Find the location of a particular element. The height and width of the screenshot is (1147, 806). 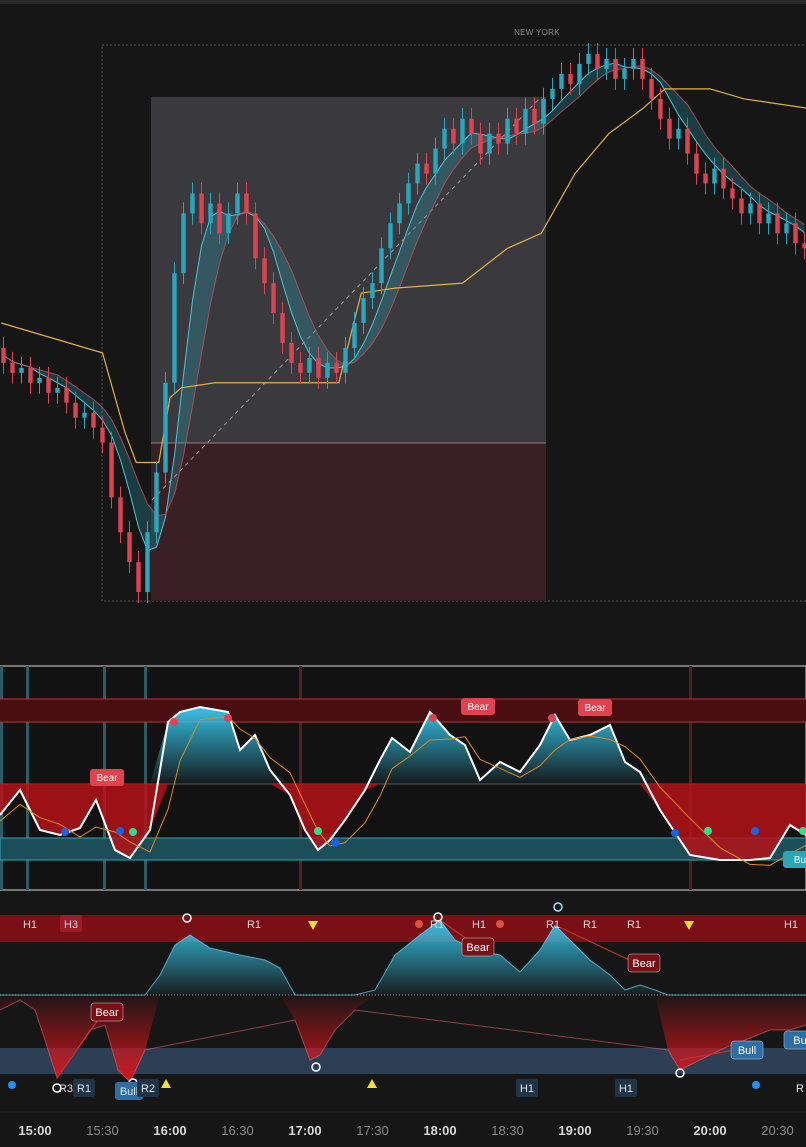

pane3-bottom-label: R3 is located at coordinates (66, 1089).